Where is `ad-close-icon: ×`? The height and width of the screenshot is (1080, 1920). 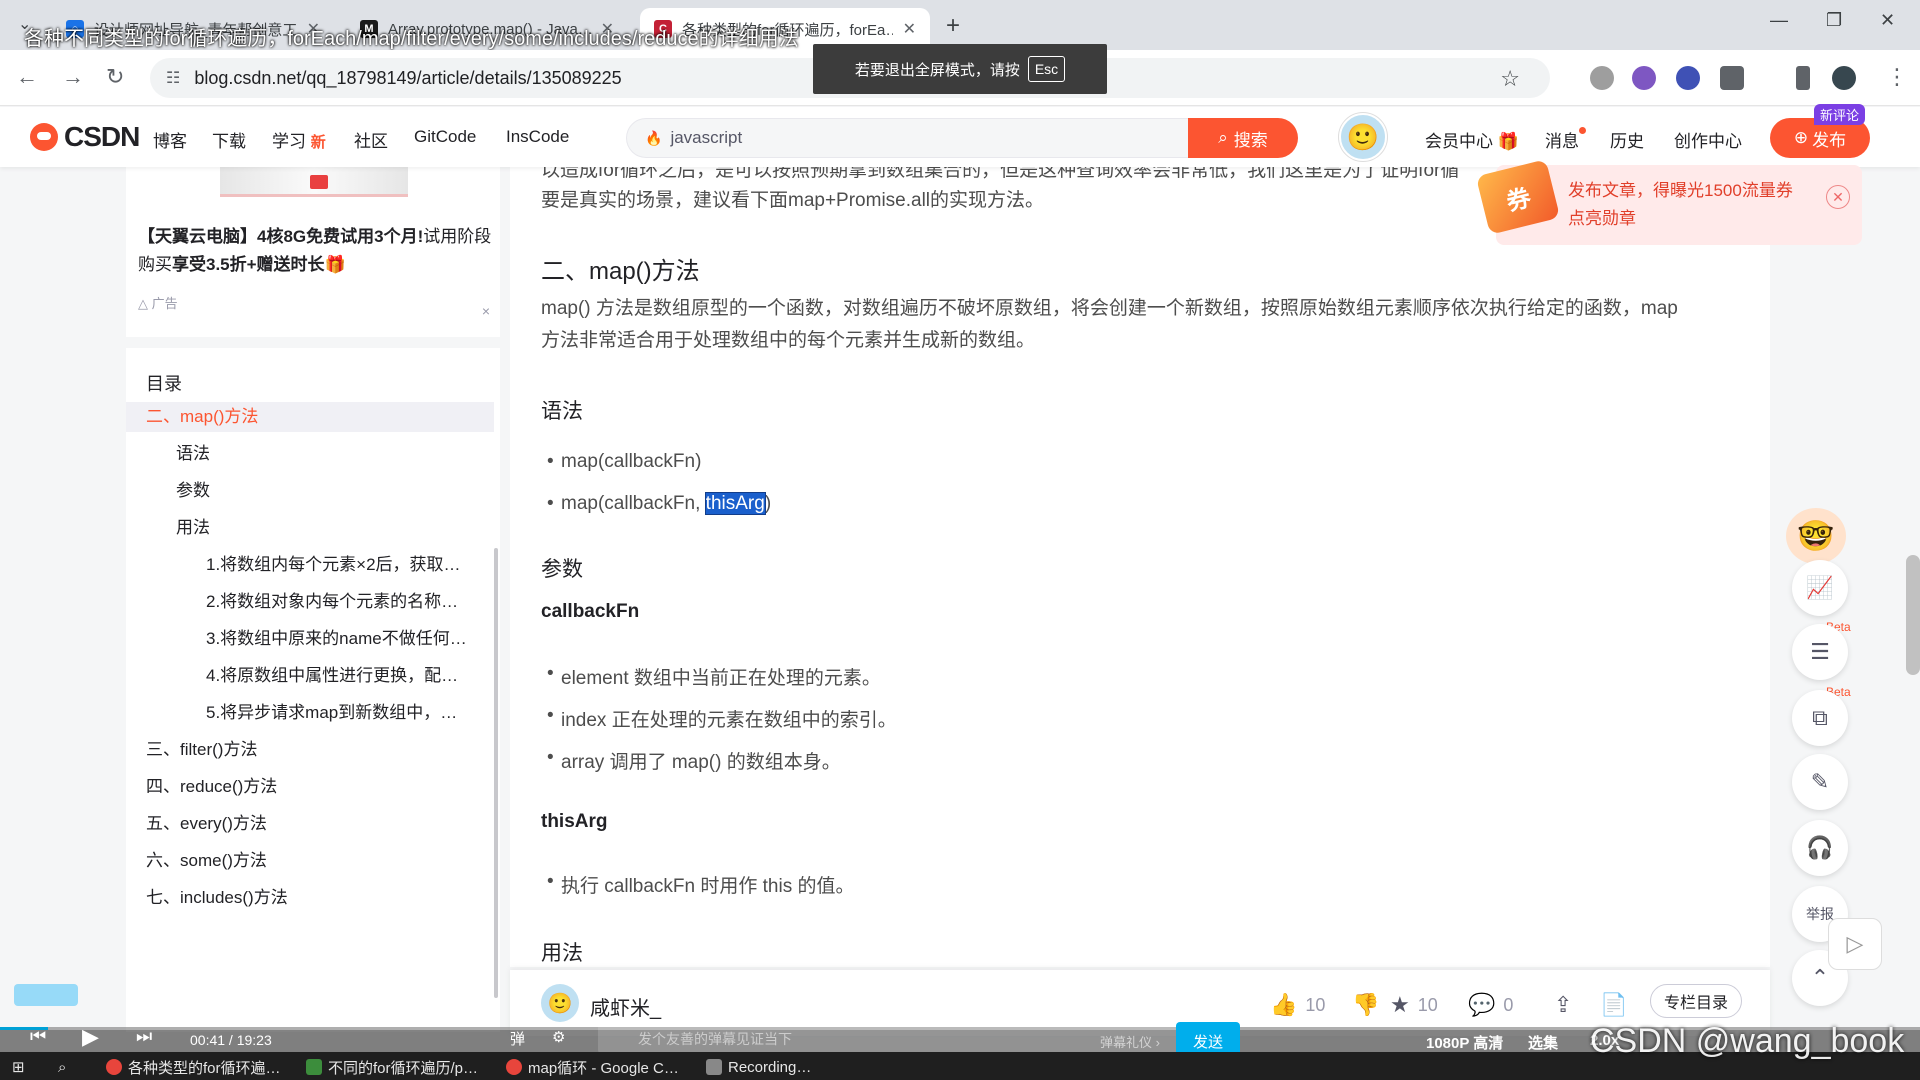 ad-close-icon: × is located at coordinates (486, 311).